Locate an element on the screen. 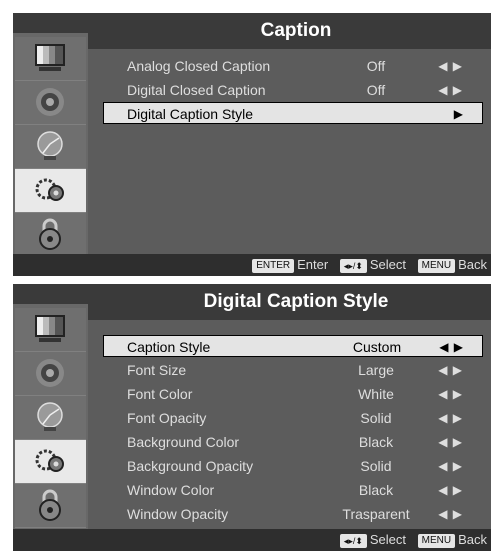 The width and height of the screenshot is (502, 552). enter-key-icon: ENTER is located at coordinates (273, 265).